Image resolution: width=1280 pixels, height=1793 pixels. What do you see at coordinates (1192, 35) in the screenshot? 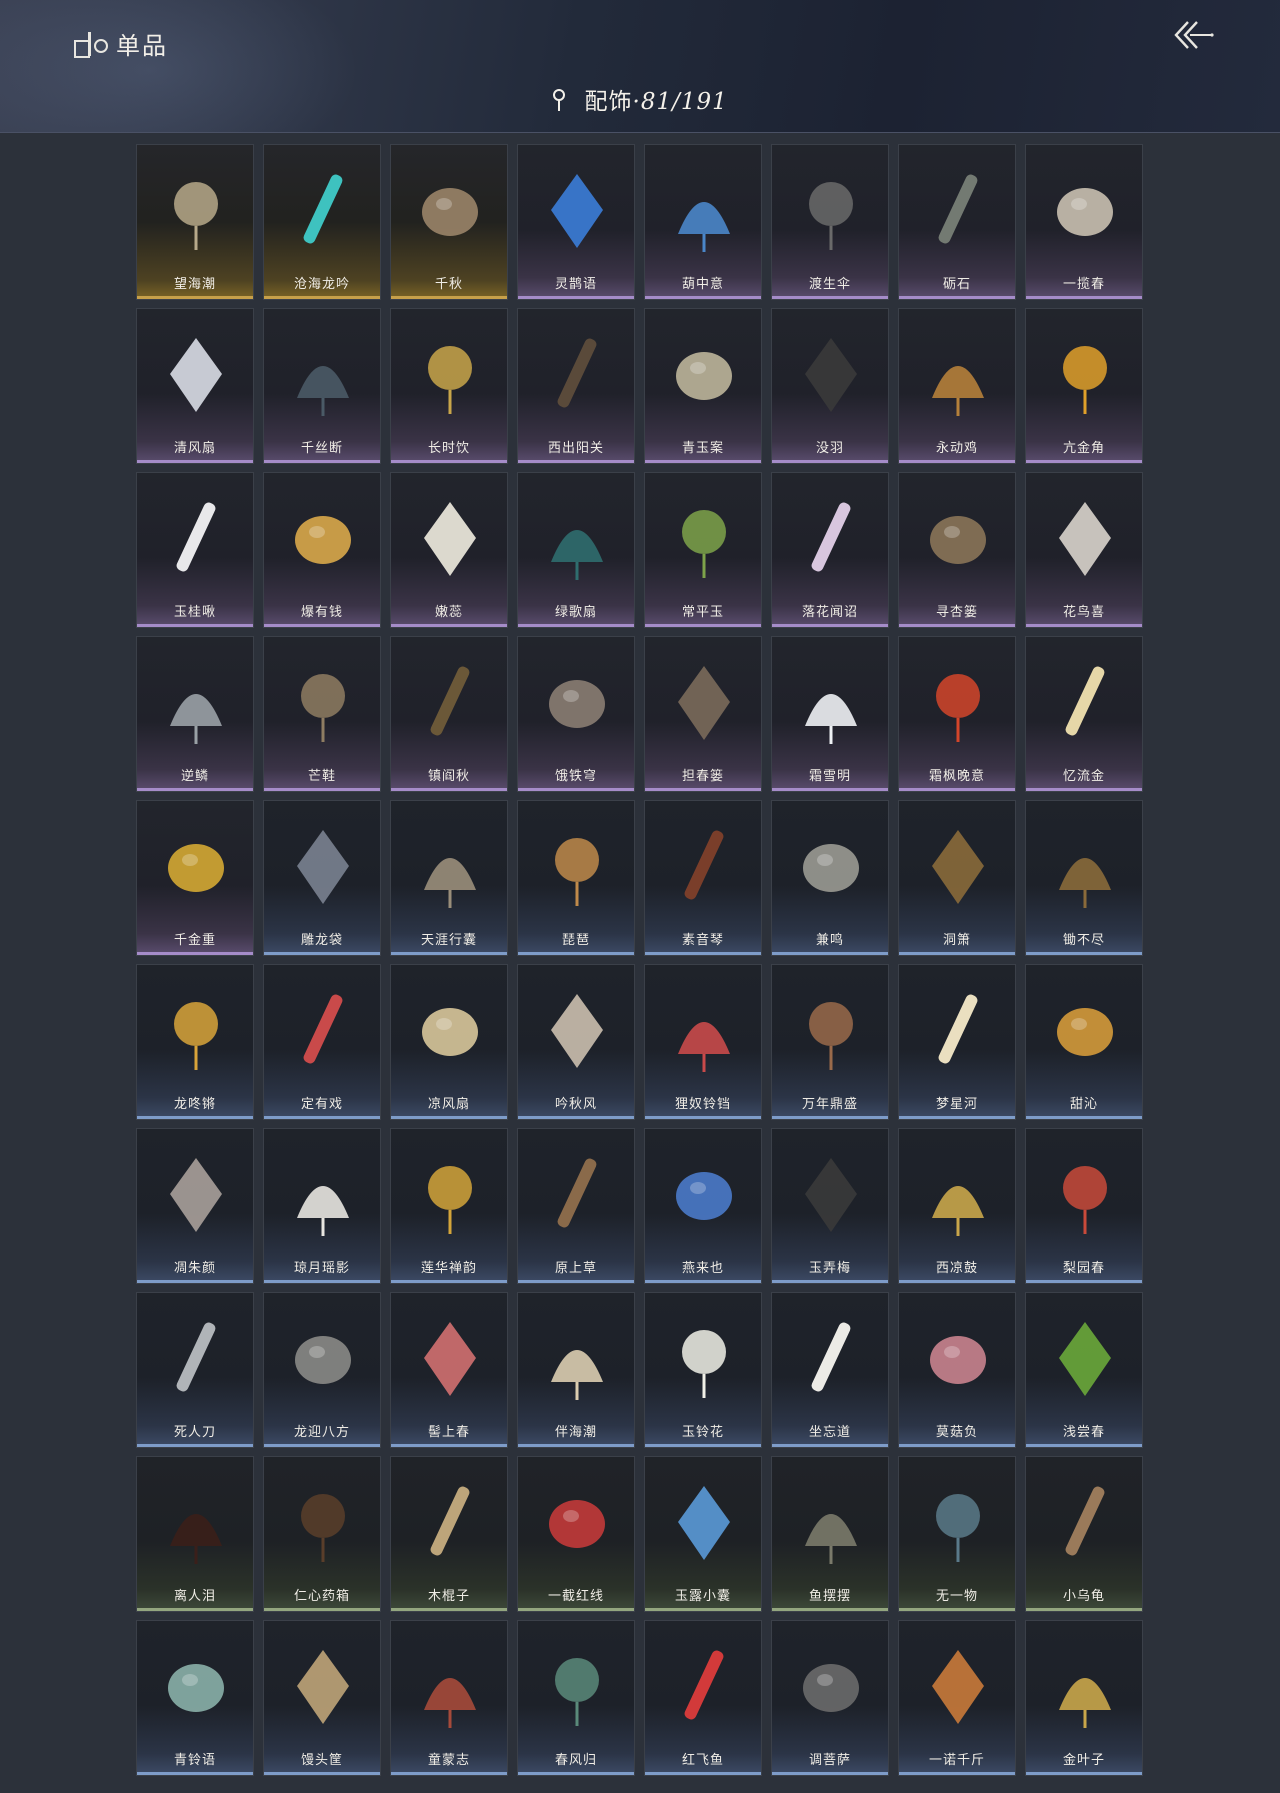
I see `back-button` at bounding box center [1192, 35].